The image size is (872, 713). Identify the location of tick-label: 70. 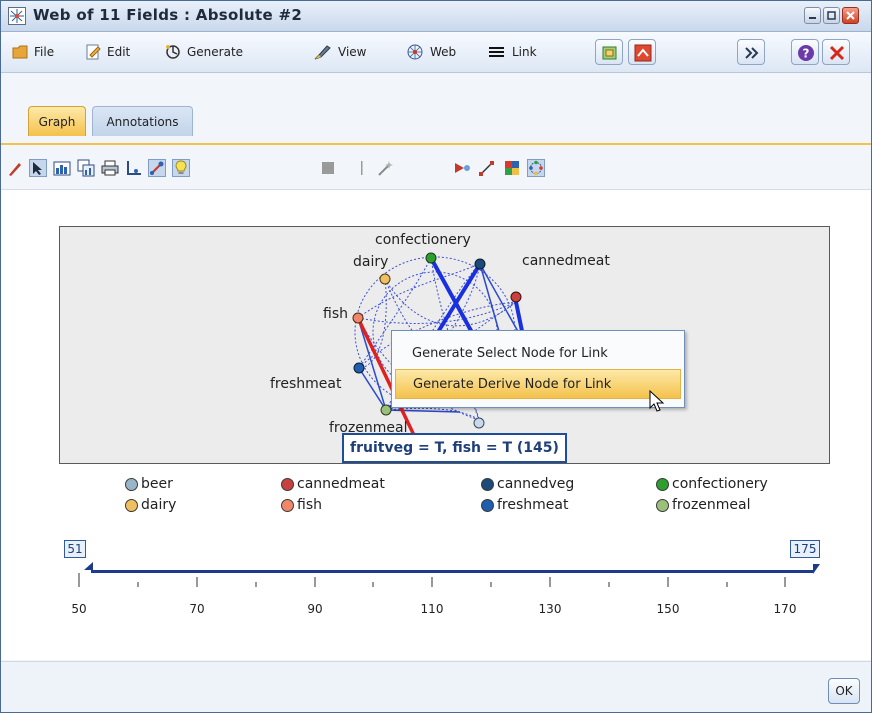
(197, 609).